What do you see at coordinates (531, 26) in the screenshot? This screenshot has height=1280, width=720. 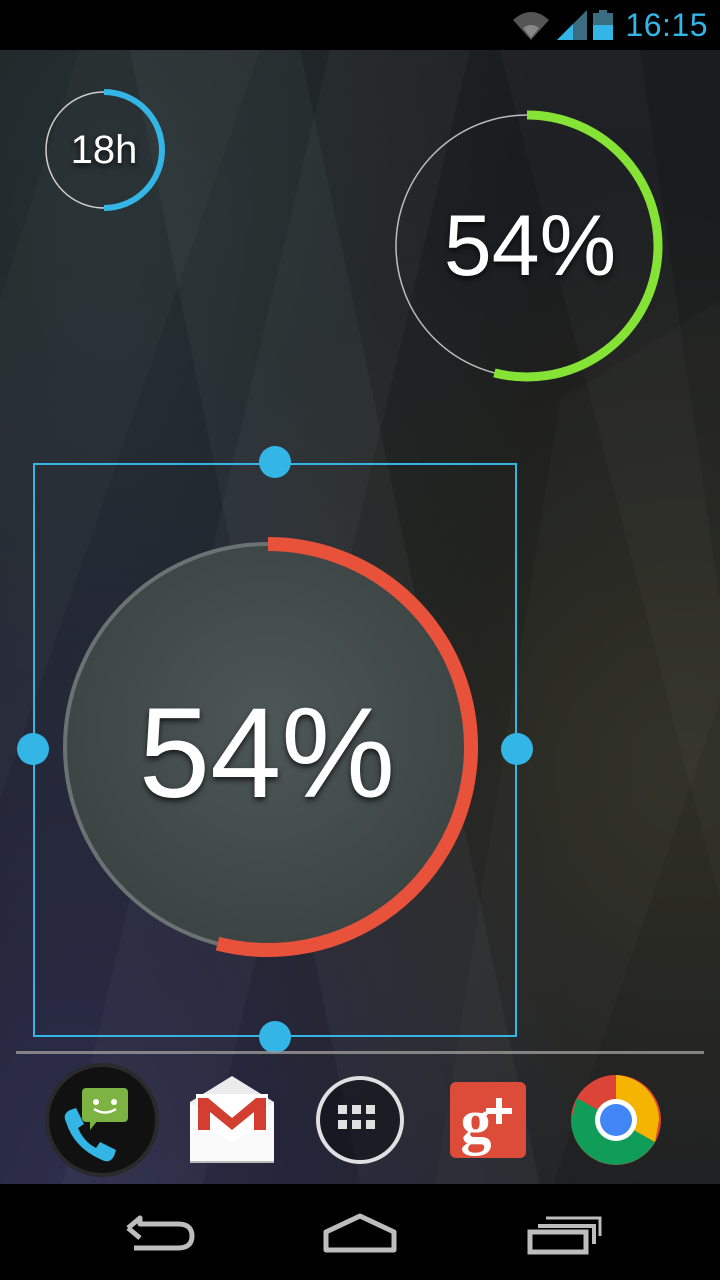 I see `wifi-icon` at bounding box center [531, 26].